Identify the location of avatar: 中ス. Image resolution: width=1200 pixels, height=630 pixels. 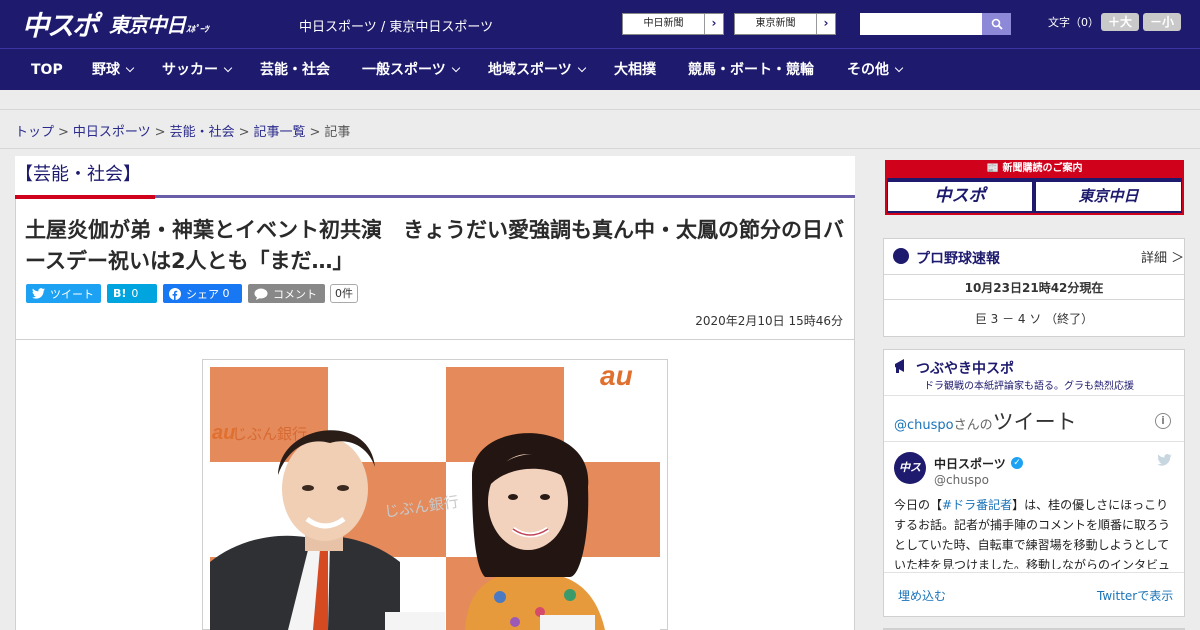
(910, 468).